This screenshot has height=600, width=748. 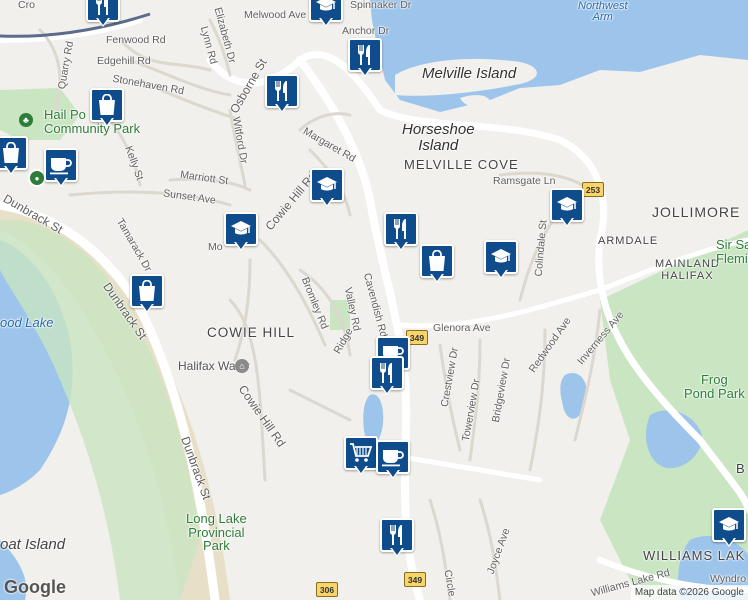 I want to click on area-label-b: B, so click(x=741, y=468).